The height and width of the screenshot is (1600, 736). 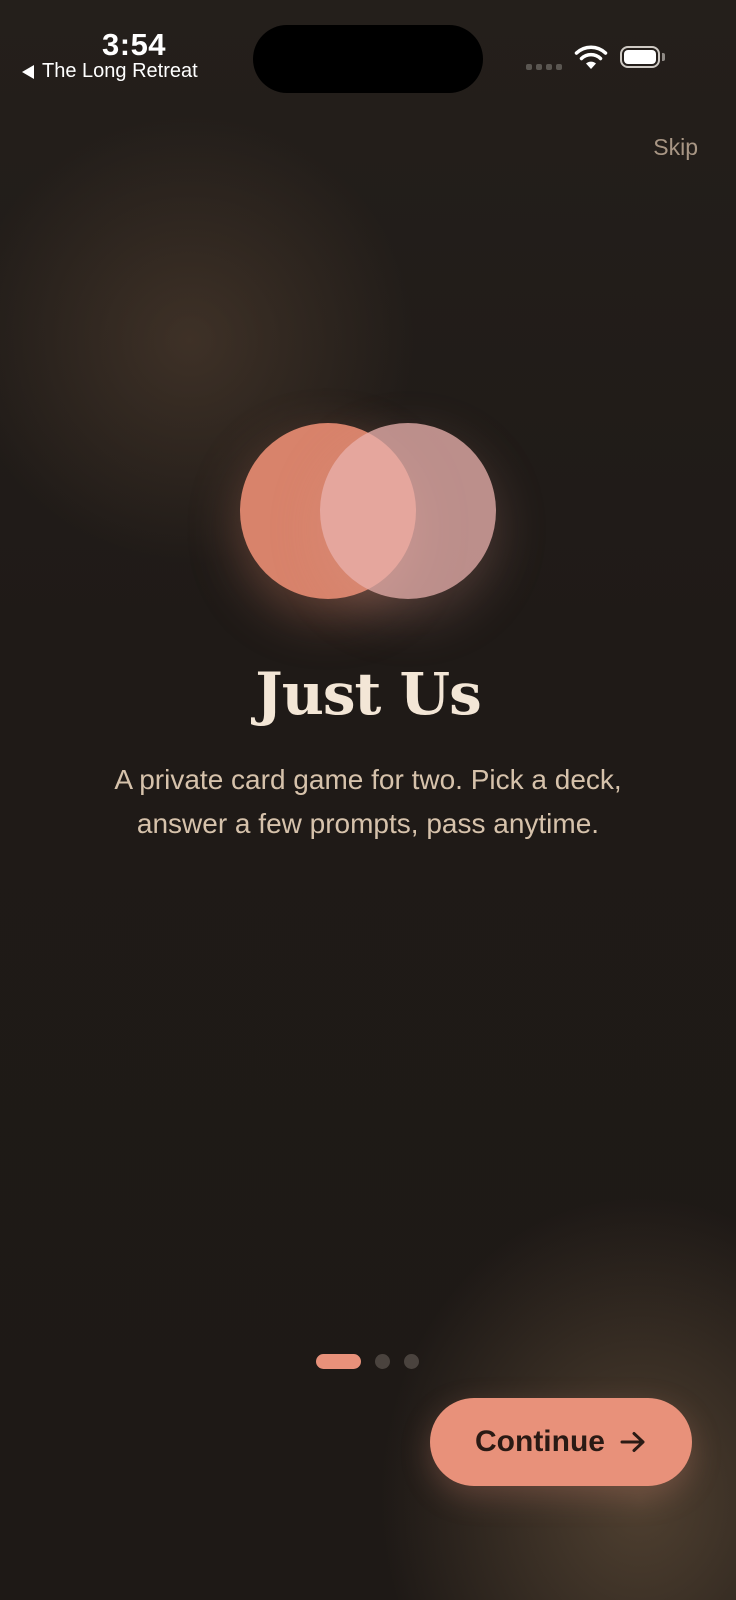 I want to click on status-time: 3:54, so click(x=134, y=44).